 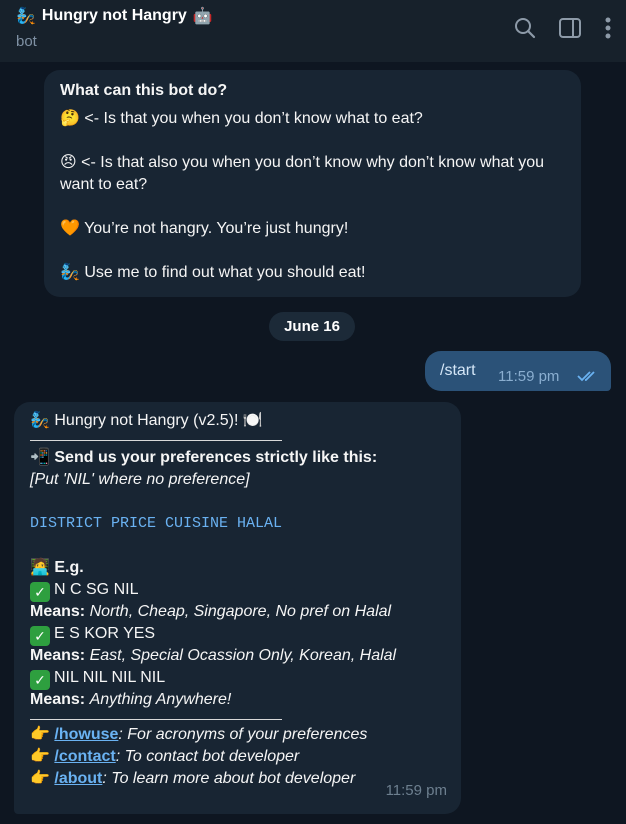 What do you see at coordinates (525, 28) in the screenshot?
I see `search-icon` at bounding box center [525, 28].